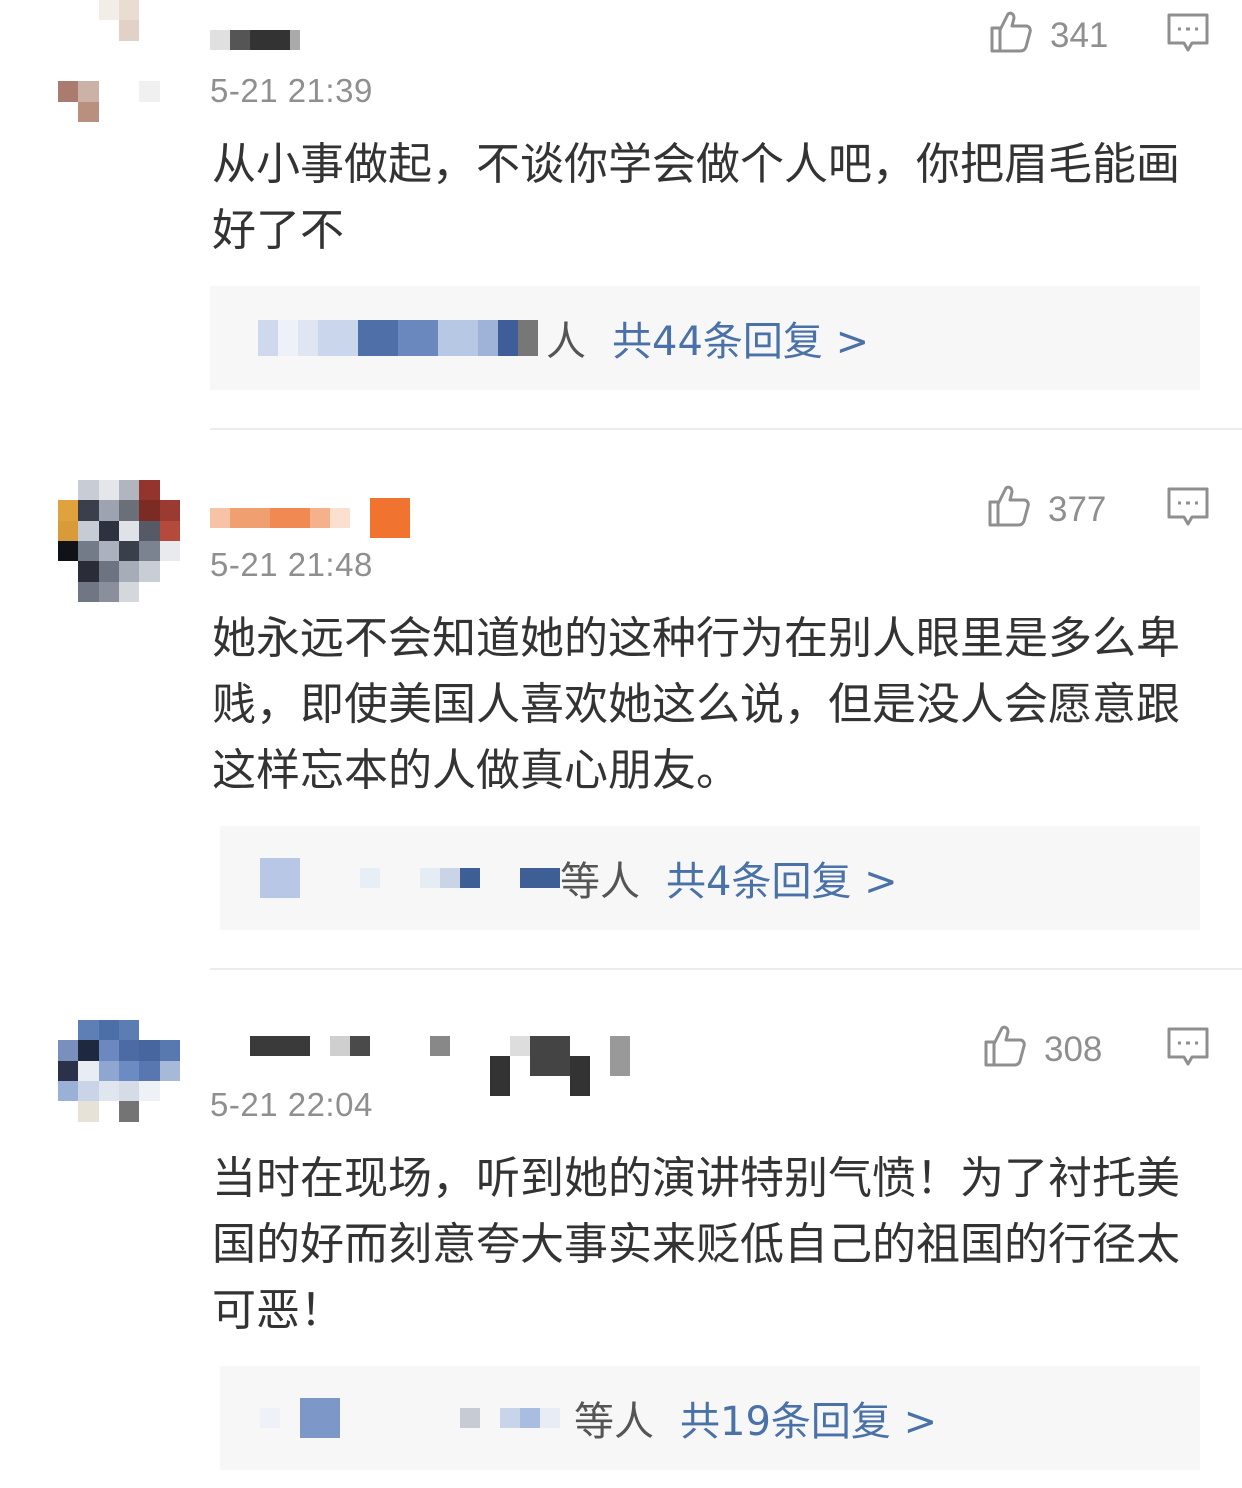  Describe the element at coordinates (291, 90) in the screenshot. I see `timestamp: 5-21 21:39` at that location.